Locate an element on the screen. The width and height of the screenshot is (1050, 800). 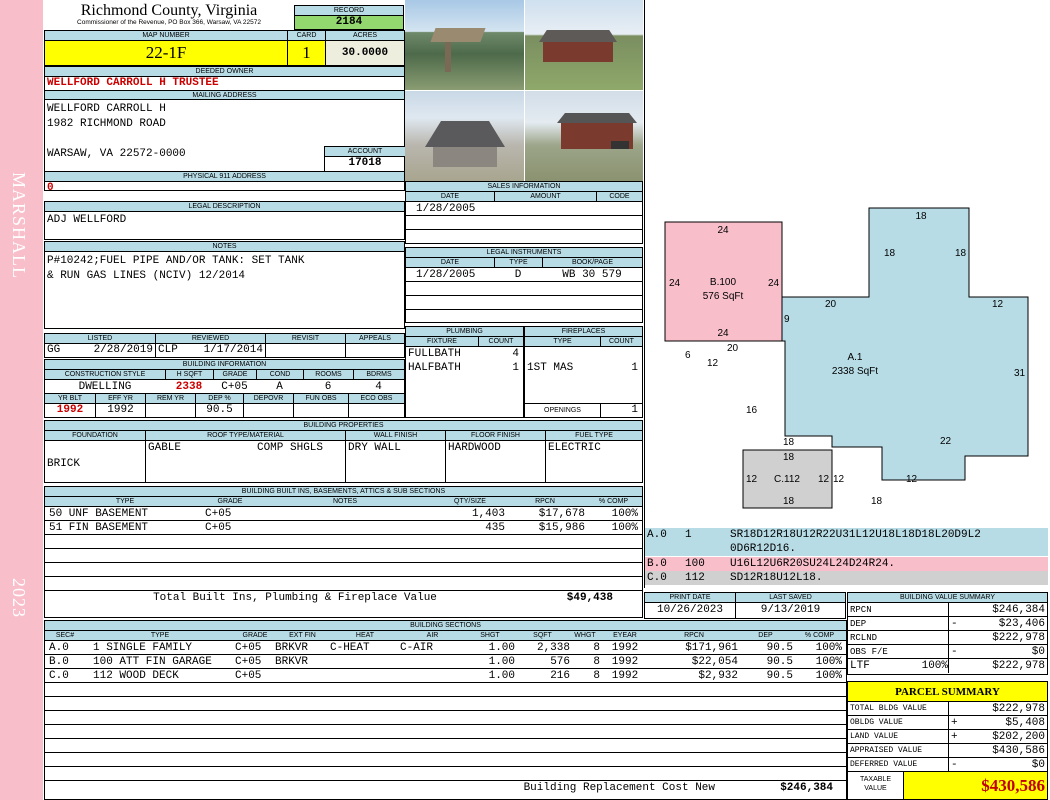
map-label: MAP NUMBER is located at coordinates (166, 36).